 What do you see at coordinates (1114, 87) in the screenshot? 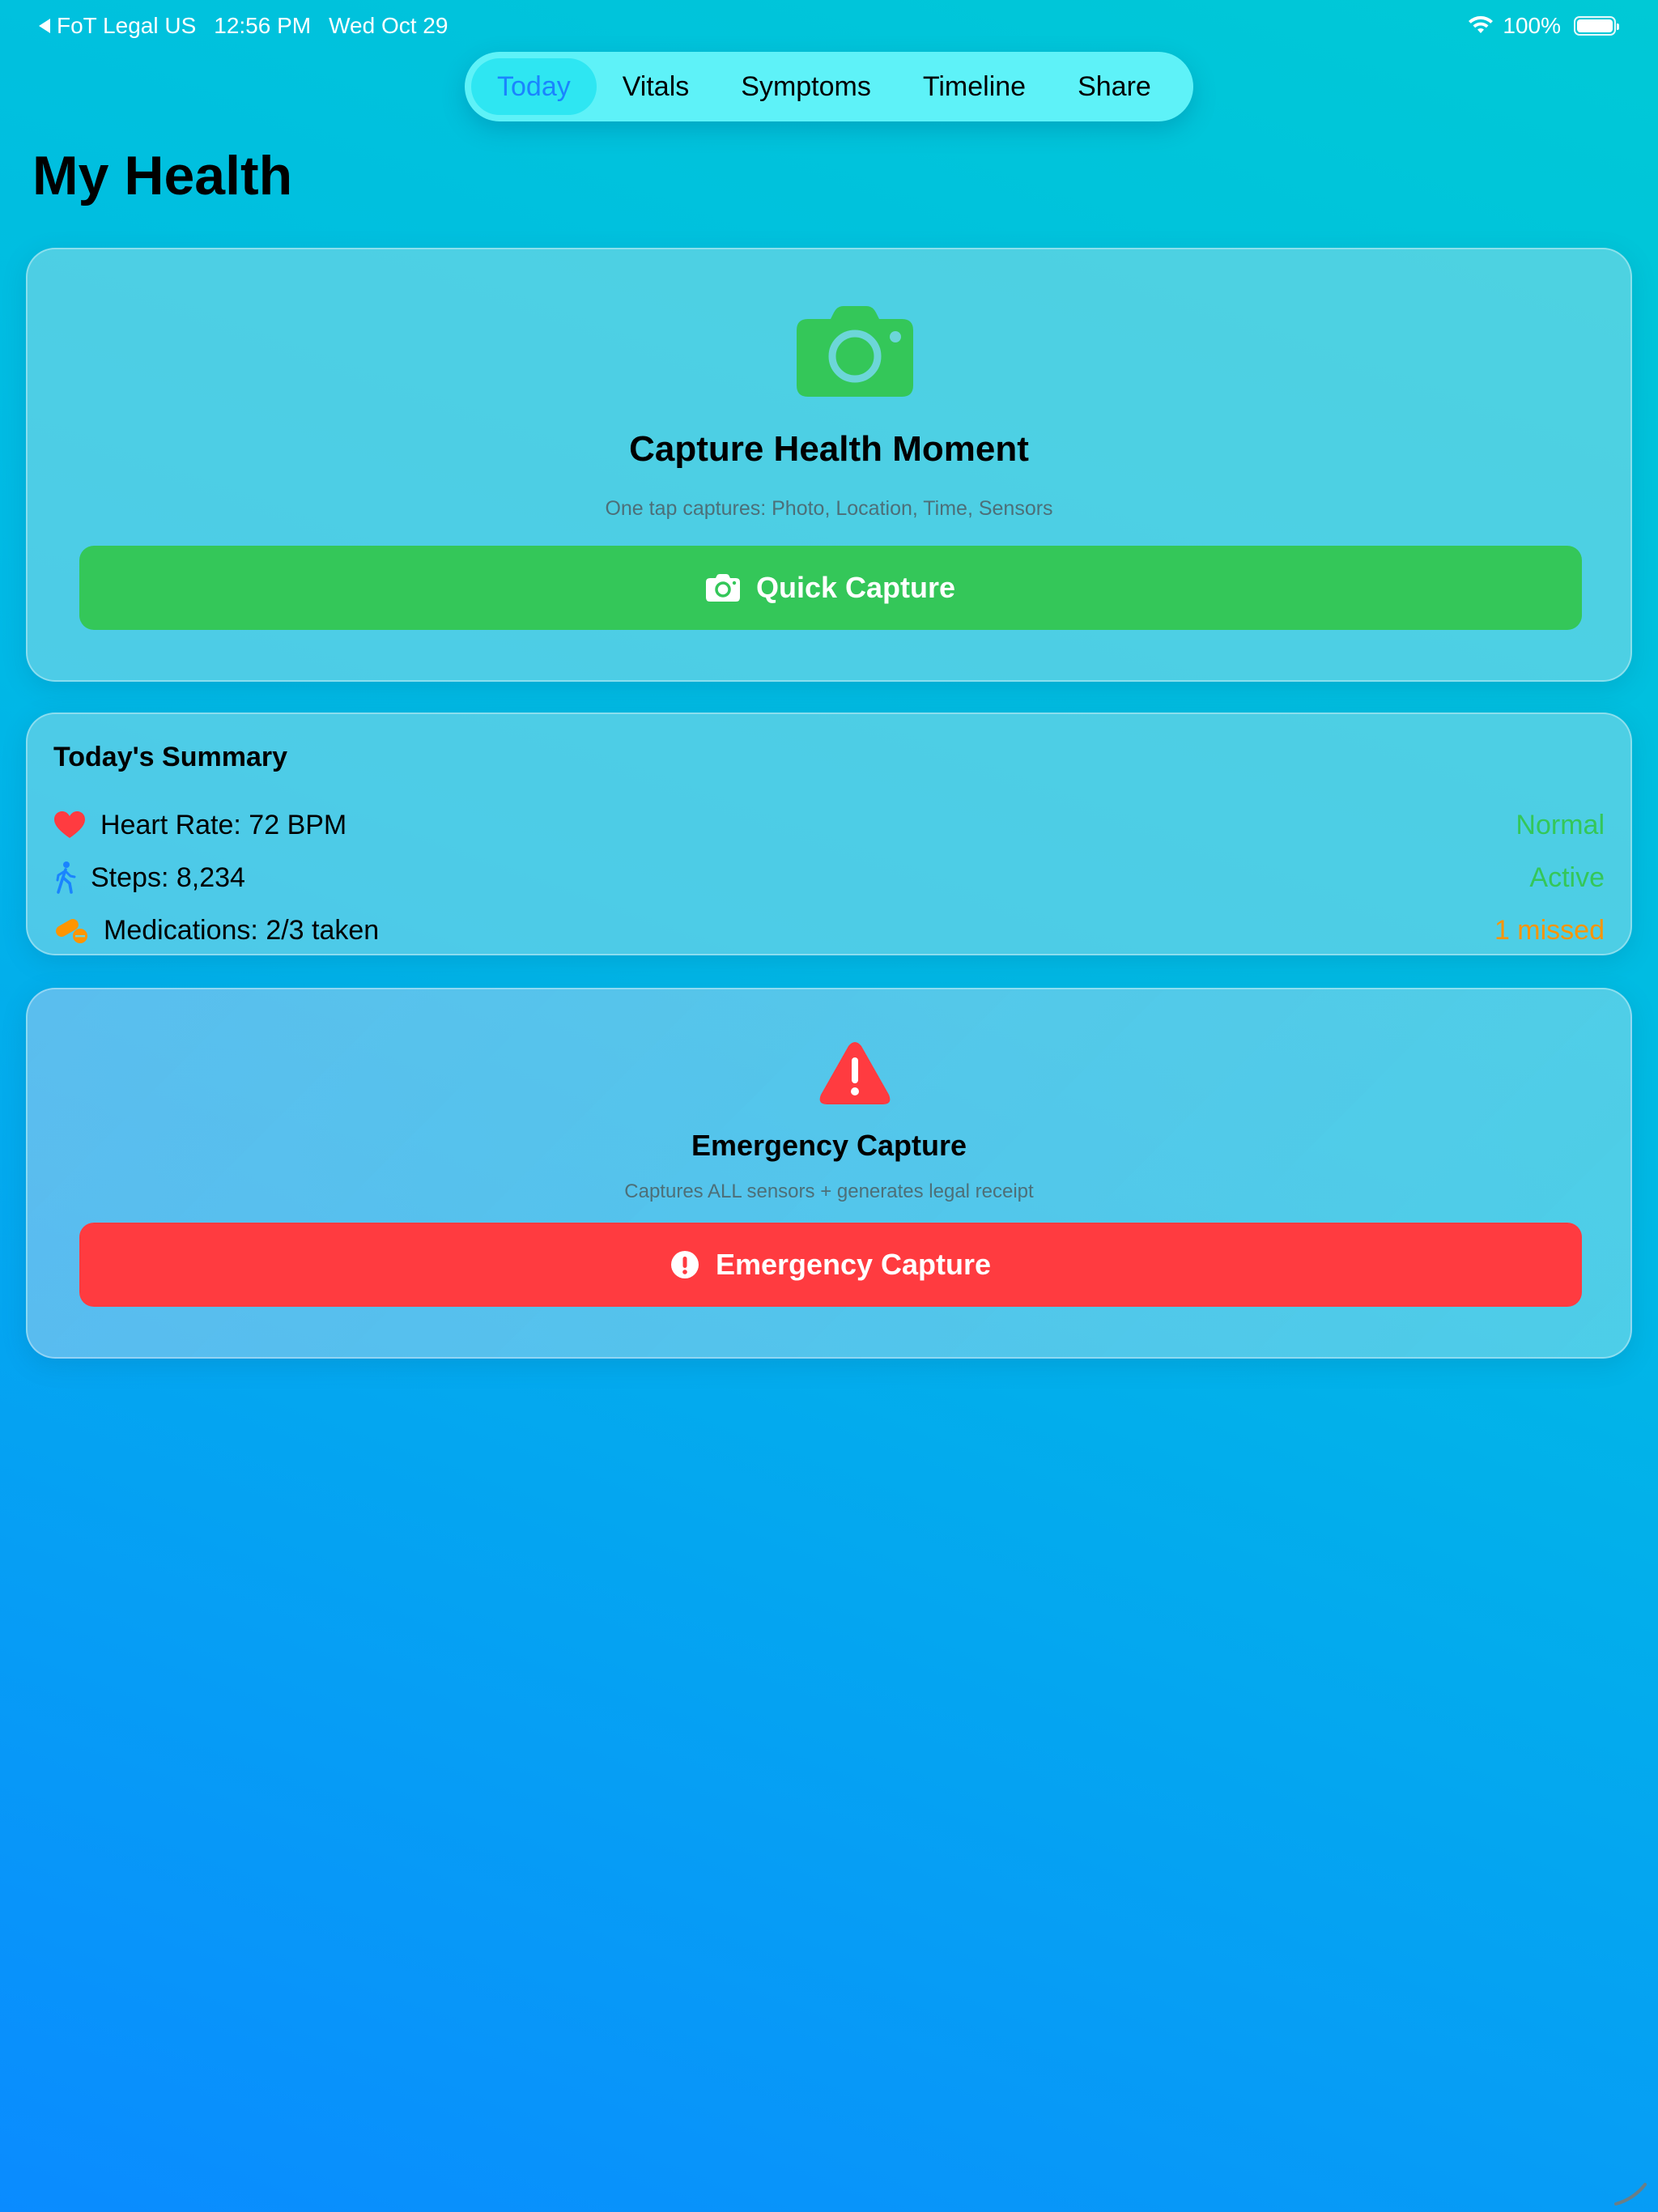
I see `tab-share: Share` at bounding box center [1114, 87].